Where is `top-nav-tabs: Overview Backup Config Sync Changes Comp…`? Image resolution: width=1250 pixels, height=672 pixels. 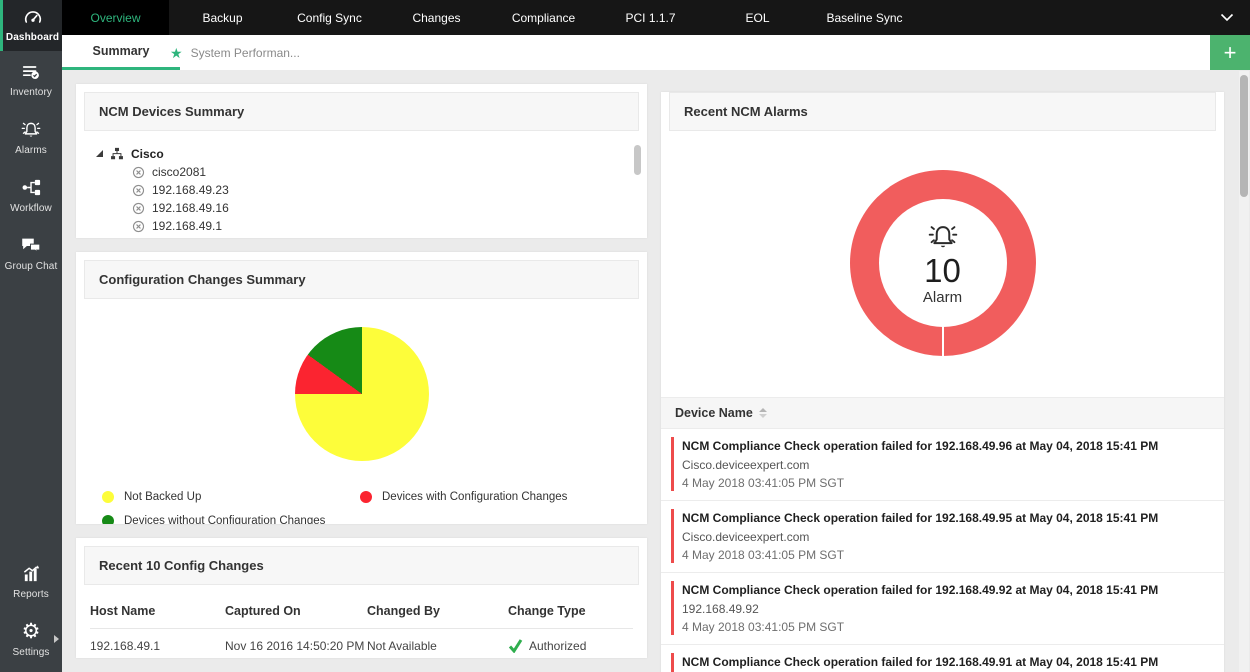
top-nav-tabs: Overview Backup Config Sync Changes Comp… is located at coordinates (490, 17).